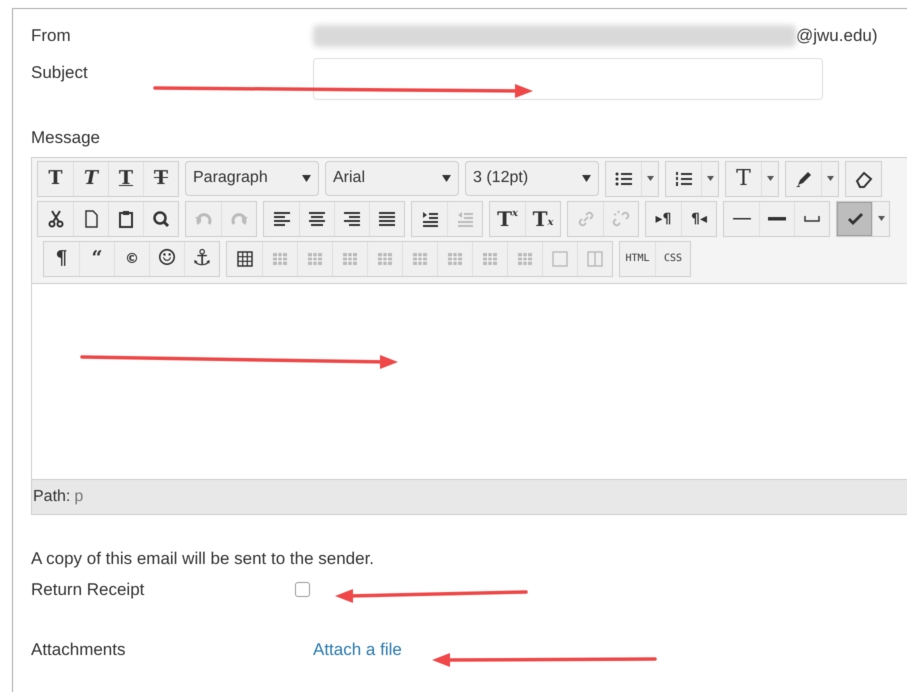  What do you see at coordinates (61, 259) in the screenshot?
I see `bold-button: ¶` at bounding box center [61, 259].